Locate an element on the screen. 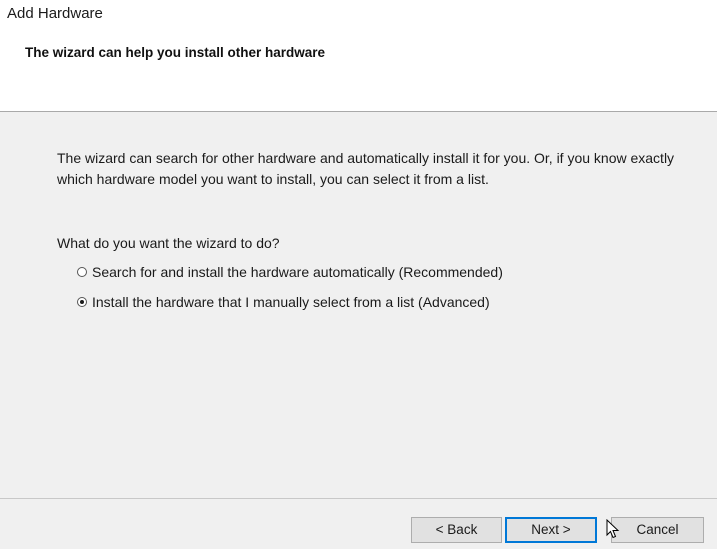  back-button: < Back is located at coordinates (456, 530).